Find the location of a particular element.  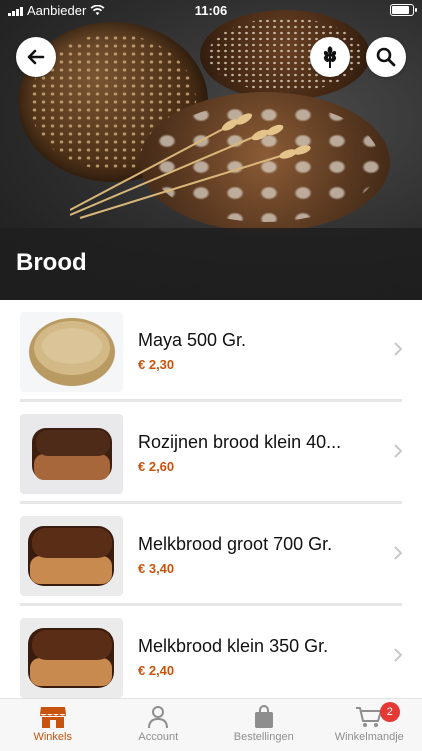

search-icon is located at coordinates (386, 57).